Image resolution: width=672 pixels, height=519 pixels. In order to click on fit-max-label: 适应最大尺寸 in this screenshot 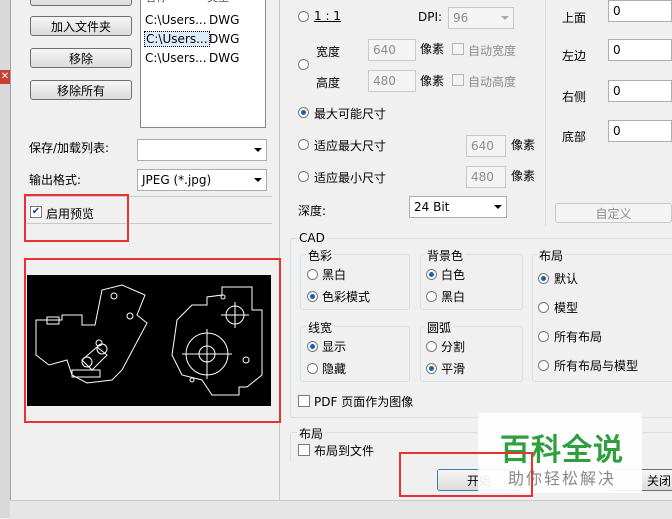, I will do `click(350, 146)`.